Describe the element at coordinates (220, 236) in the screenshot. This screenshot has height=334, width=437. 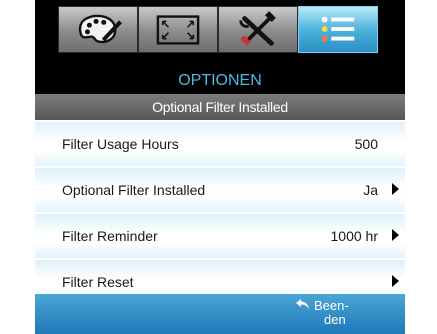
I see `row-filter-reminder: Filter Reminder 1000 hr` at that location.